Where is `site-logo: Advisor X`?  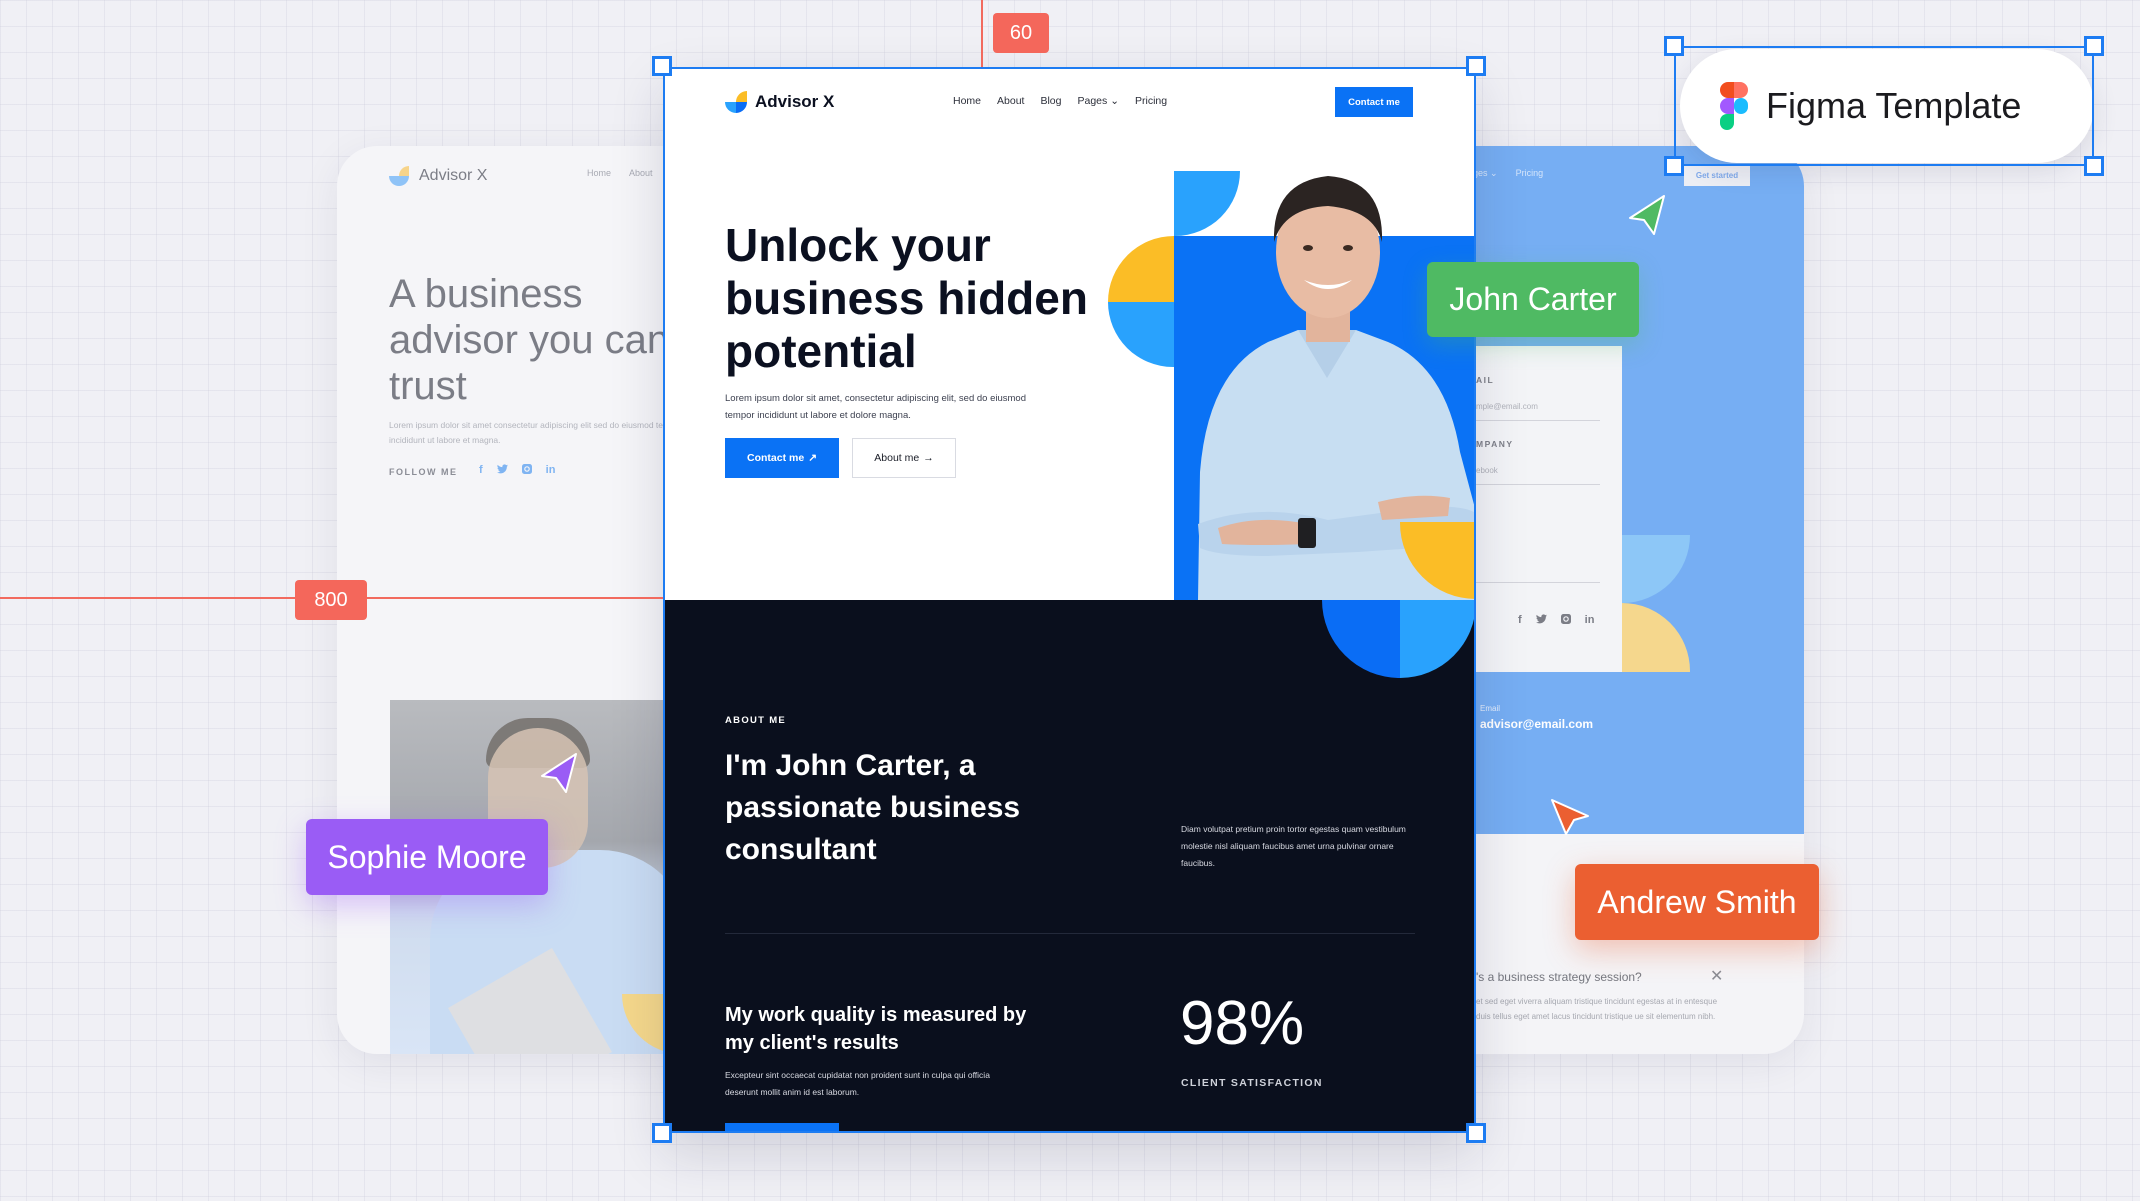
site-logo: Advisor X is located at coordinates (779, 102).